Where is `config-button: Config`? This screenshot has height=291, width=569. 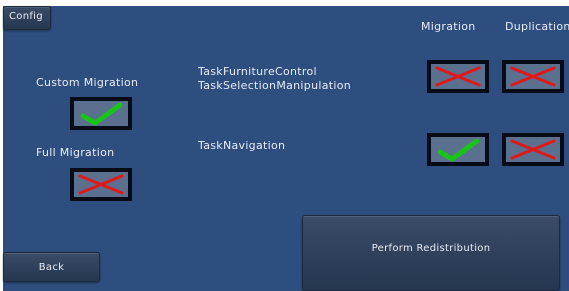 config-button: Config is located at coordinates (27, 18).